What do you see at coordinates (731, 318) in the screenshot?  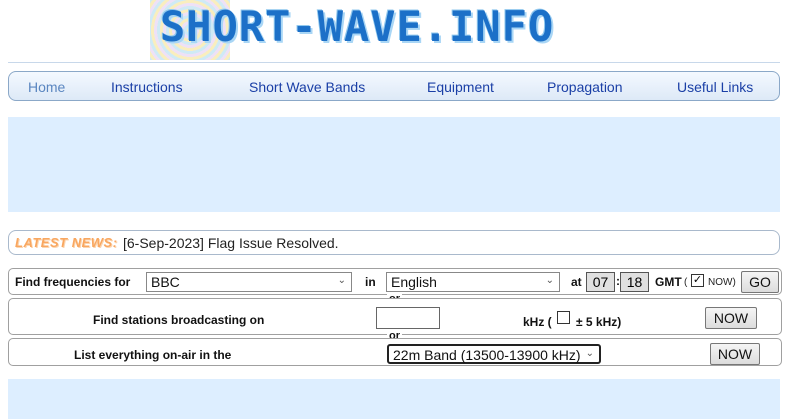 I see `broadcast-now-button: NOW` at bounding box center [731, 318].